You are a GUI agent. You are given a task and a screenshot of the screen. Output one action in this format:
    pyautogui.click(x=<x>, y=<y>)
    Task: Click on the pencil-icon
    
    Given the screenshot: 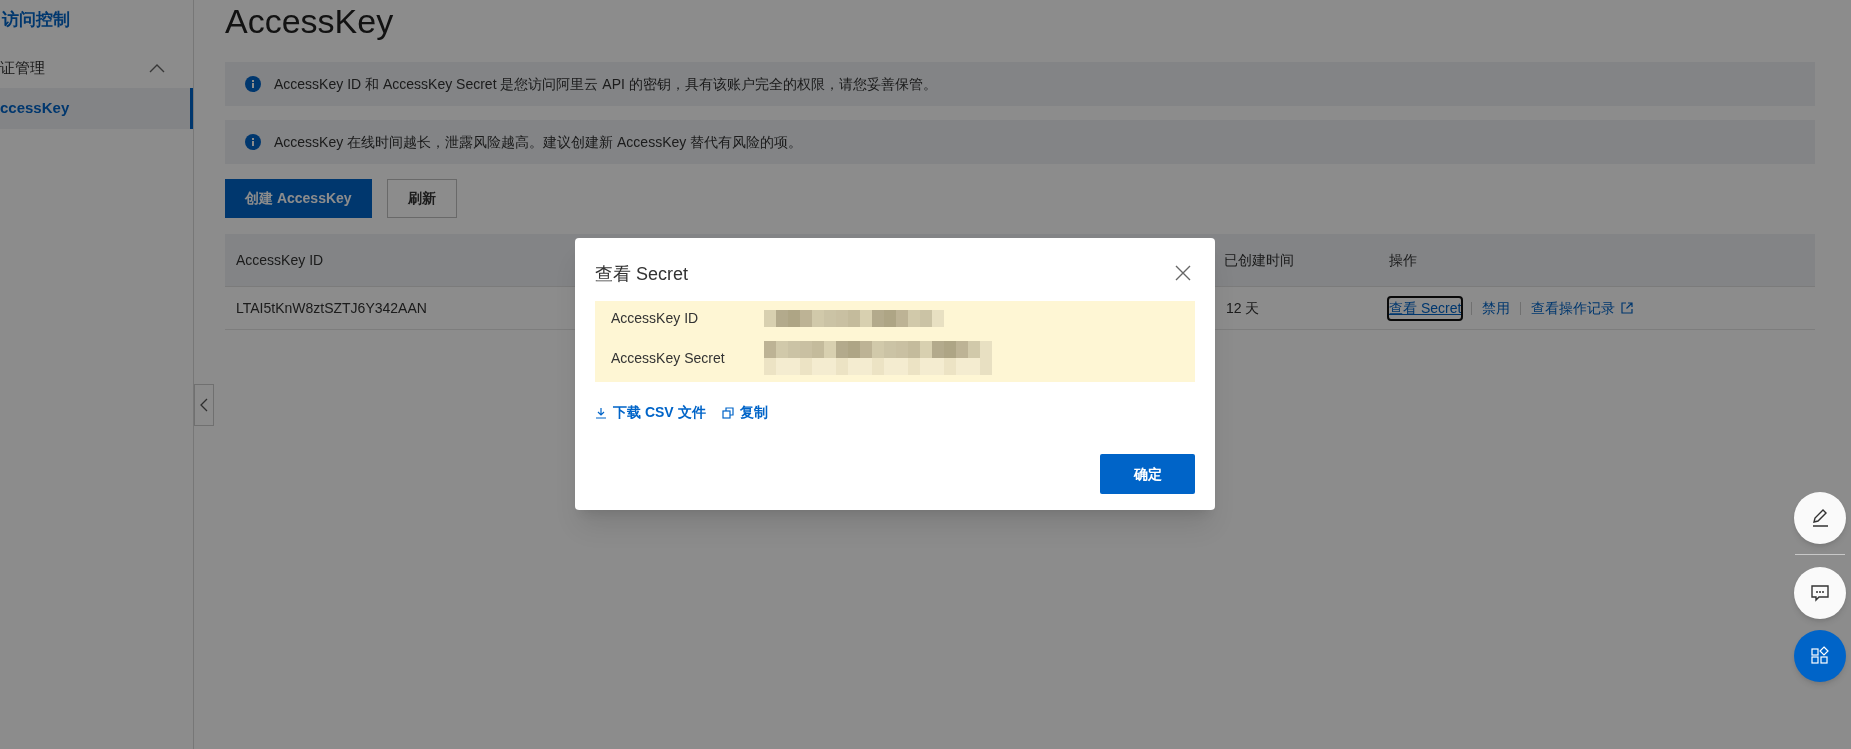 What is the action you would take?
    pyautogui.click(x=1820, y=518)
    